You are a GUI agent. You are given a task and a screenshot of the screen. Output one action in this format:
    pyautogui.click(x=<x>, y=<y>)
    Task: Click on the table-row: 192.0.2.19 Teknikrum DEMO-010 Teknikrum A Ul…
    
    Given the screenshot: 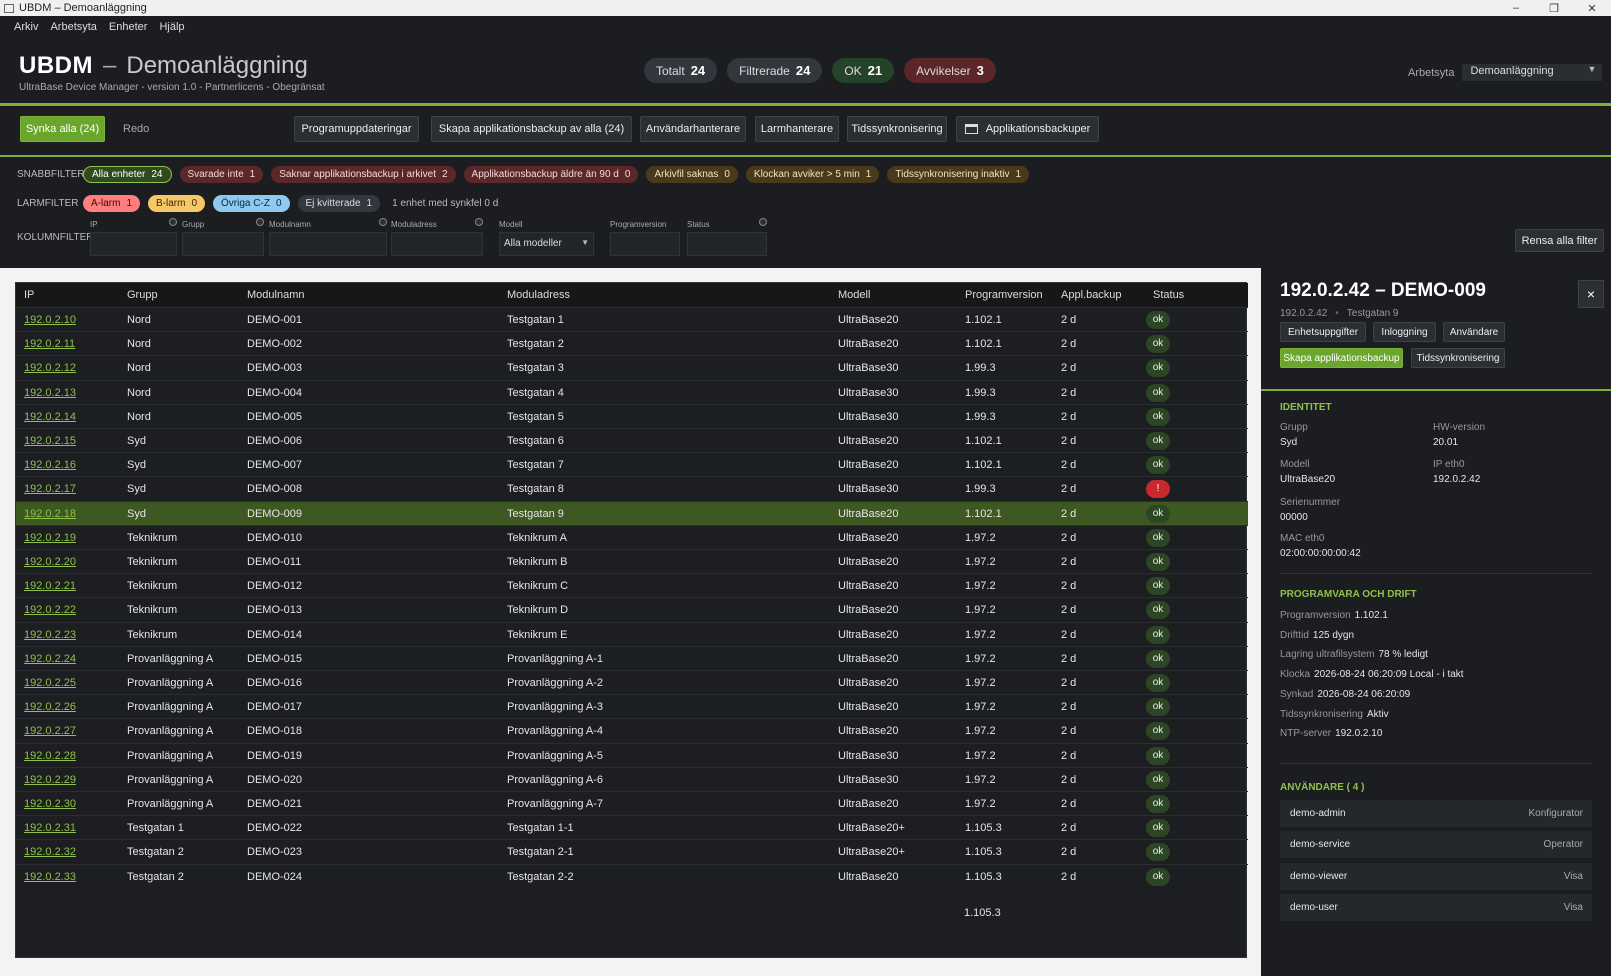 What is the action you would take?
    pyautogui.click(x=632, y=537)
    